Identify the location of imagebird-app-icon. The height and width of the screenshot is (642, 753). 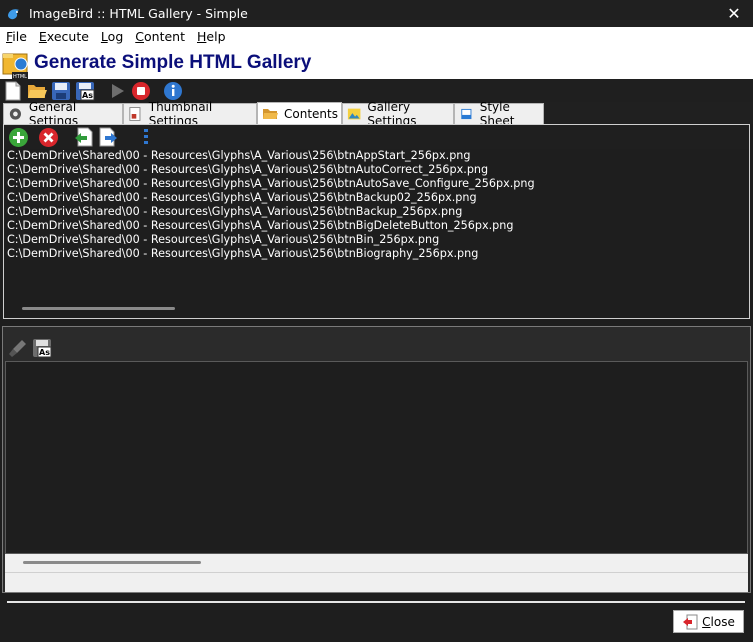
(13, 13).